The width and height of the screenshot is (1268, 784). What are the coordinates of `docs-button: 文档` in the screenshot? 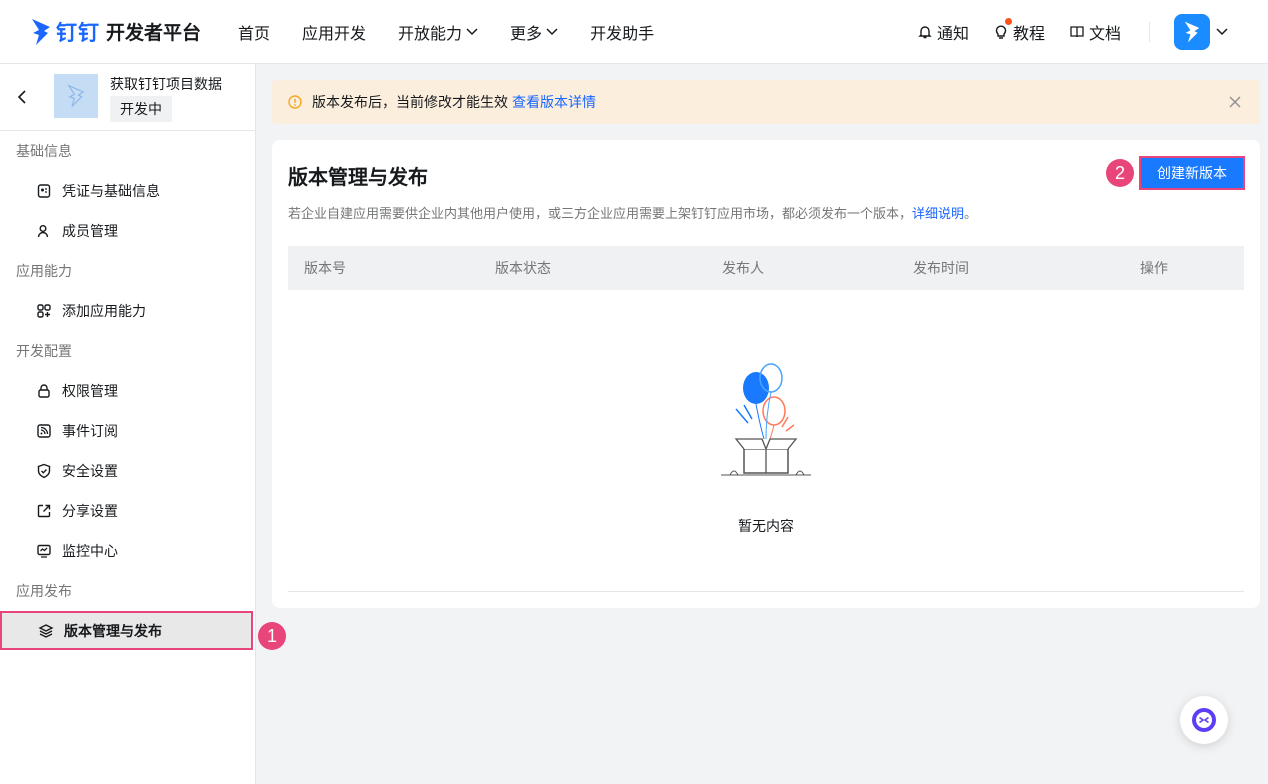 It's located at (1095, 32).